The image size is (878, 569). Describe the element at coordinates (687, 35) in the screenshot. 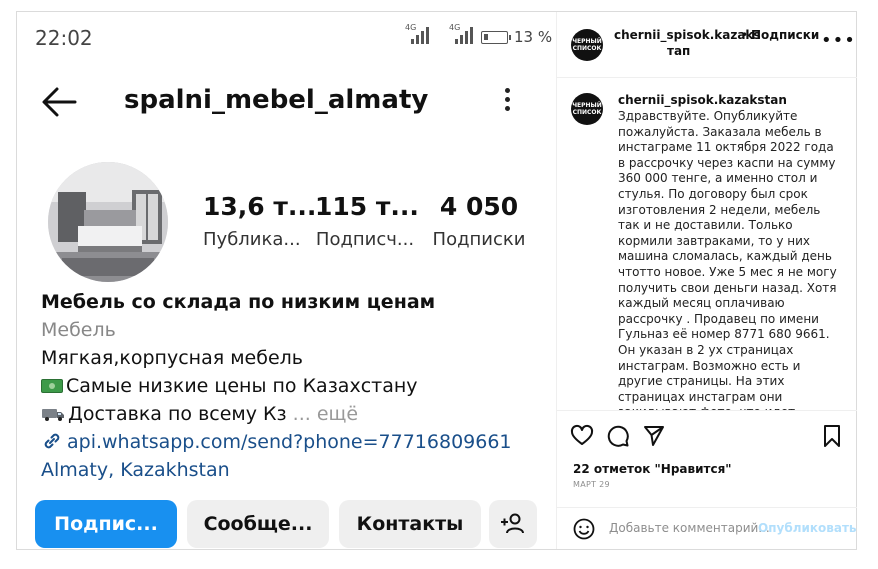

I see `post-author-username: chernii_spisok.kazaks` at that location.